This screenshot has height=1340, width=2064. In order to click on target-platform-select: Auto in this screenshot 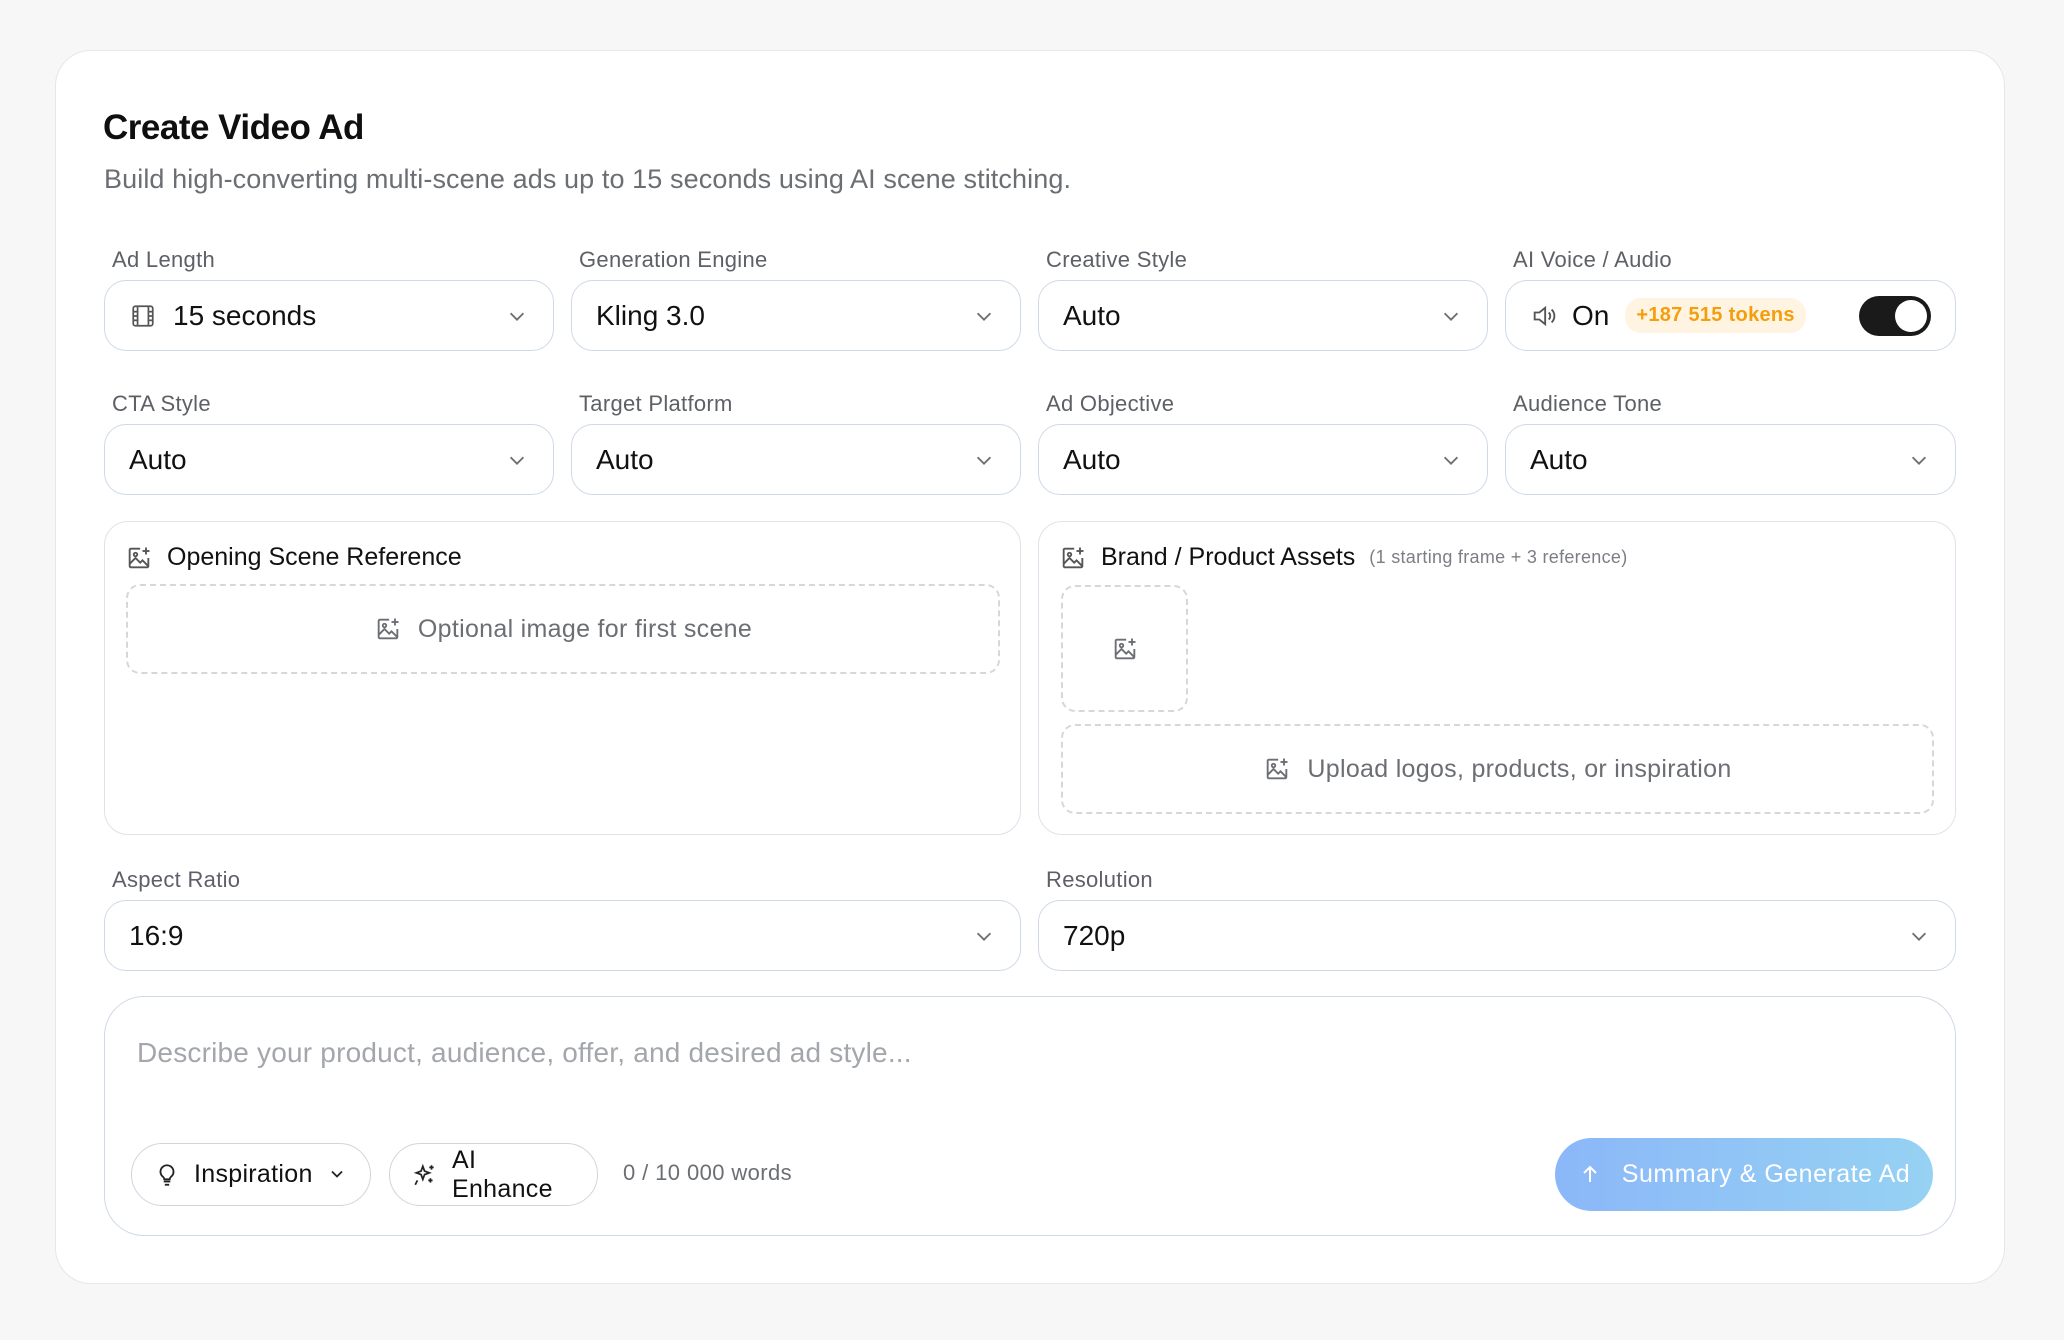, I will do `click(796, 459)`.